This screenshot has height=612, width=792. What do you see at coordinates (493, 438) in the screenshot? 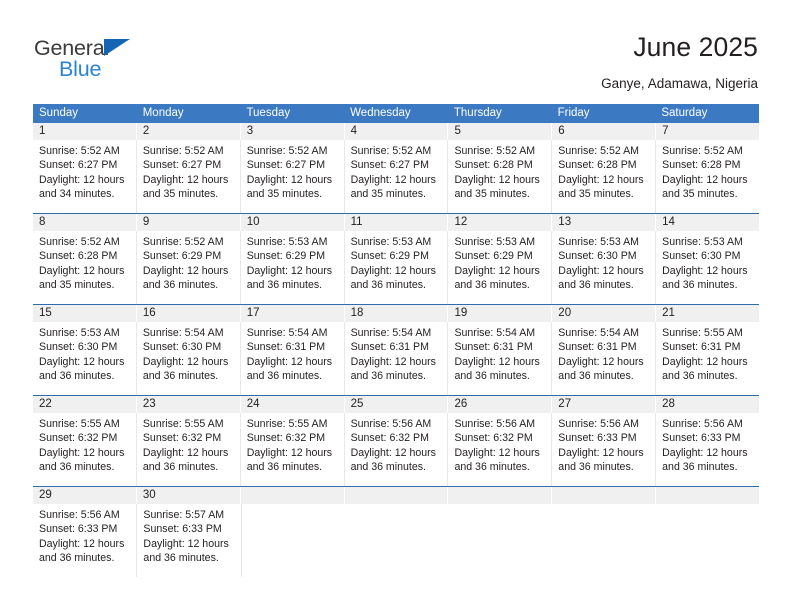
I see `sunset-text: Sunset: 6:32 PM` at bounding box center [493, 438].